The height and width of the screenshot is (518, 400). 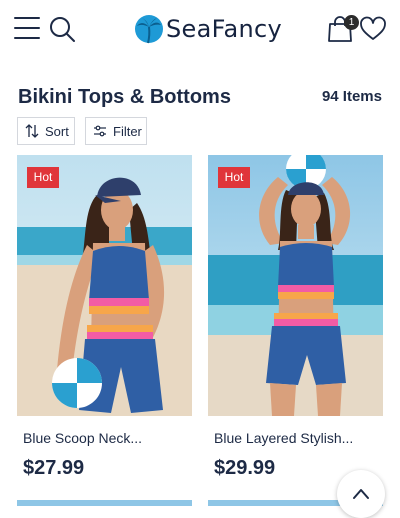 I want to click on filter-button: Filter, so click(x=116, y=131).